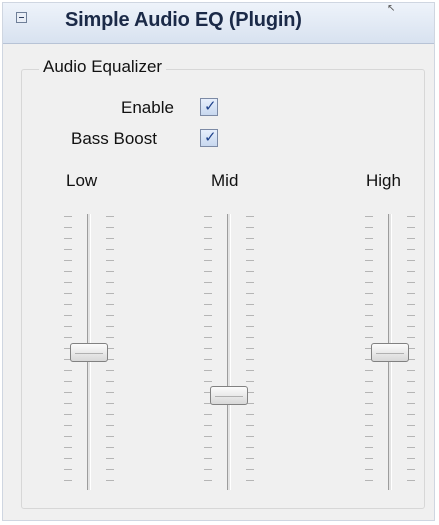 This screenshot has height=525, width=439. Describe the element at coordinates (103, 67) in the screenshot. I see `group-label: Audio Equalizer` at that location.